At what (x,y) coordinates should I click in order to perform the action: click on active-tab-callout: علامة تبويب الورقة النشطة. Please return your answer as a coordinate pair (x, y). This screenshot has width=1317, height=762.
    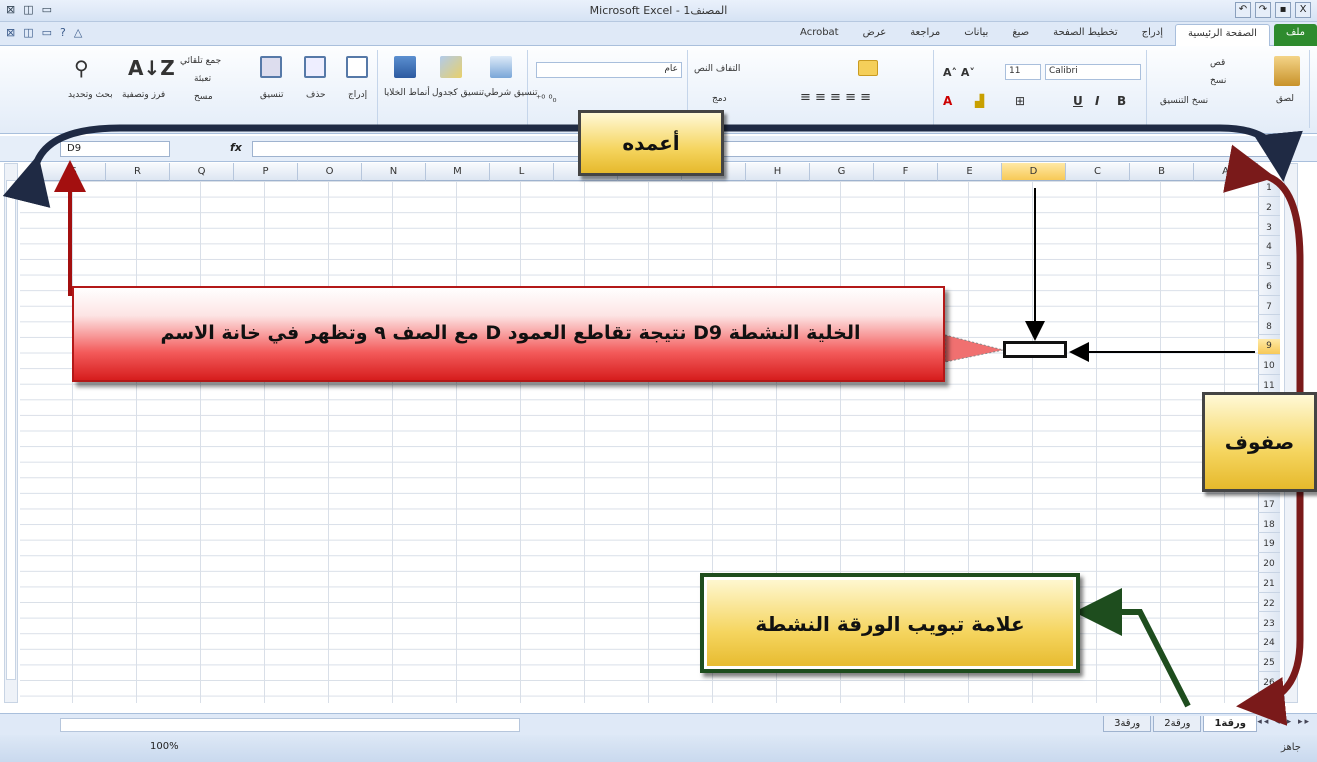
    Looking at the image, I should click on (890, 623).